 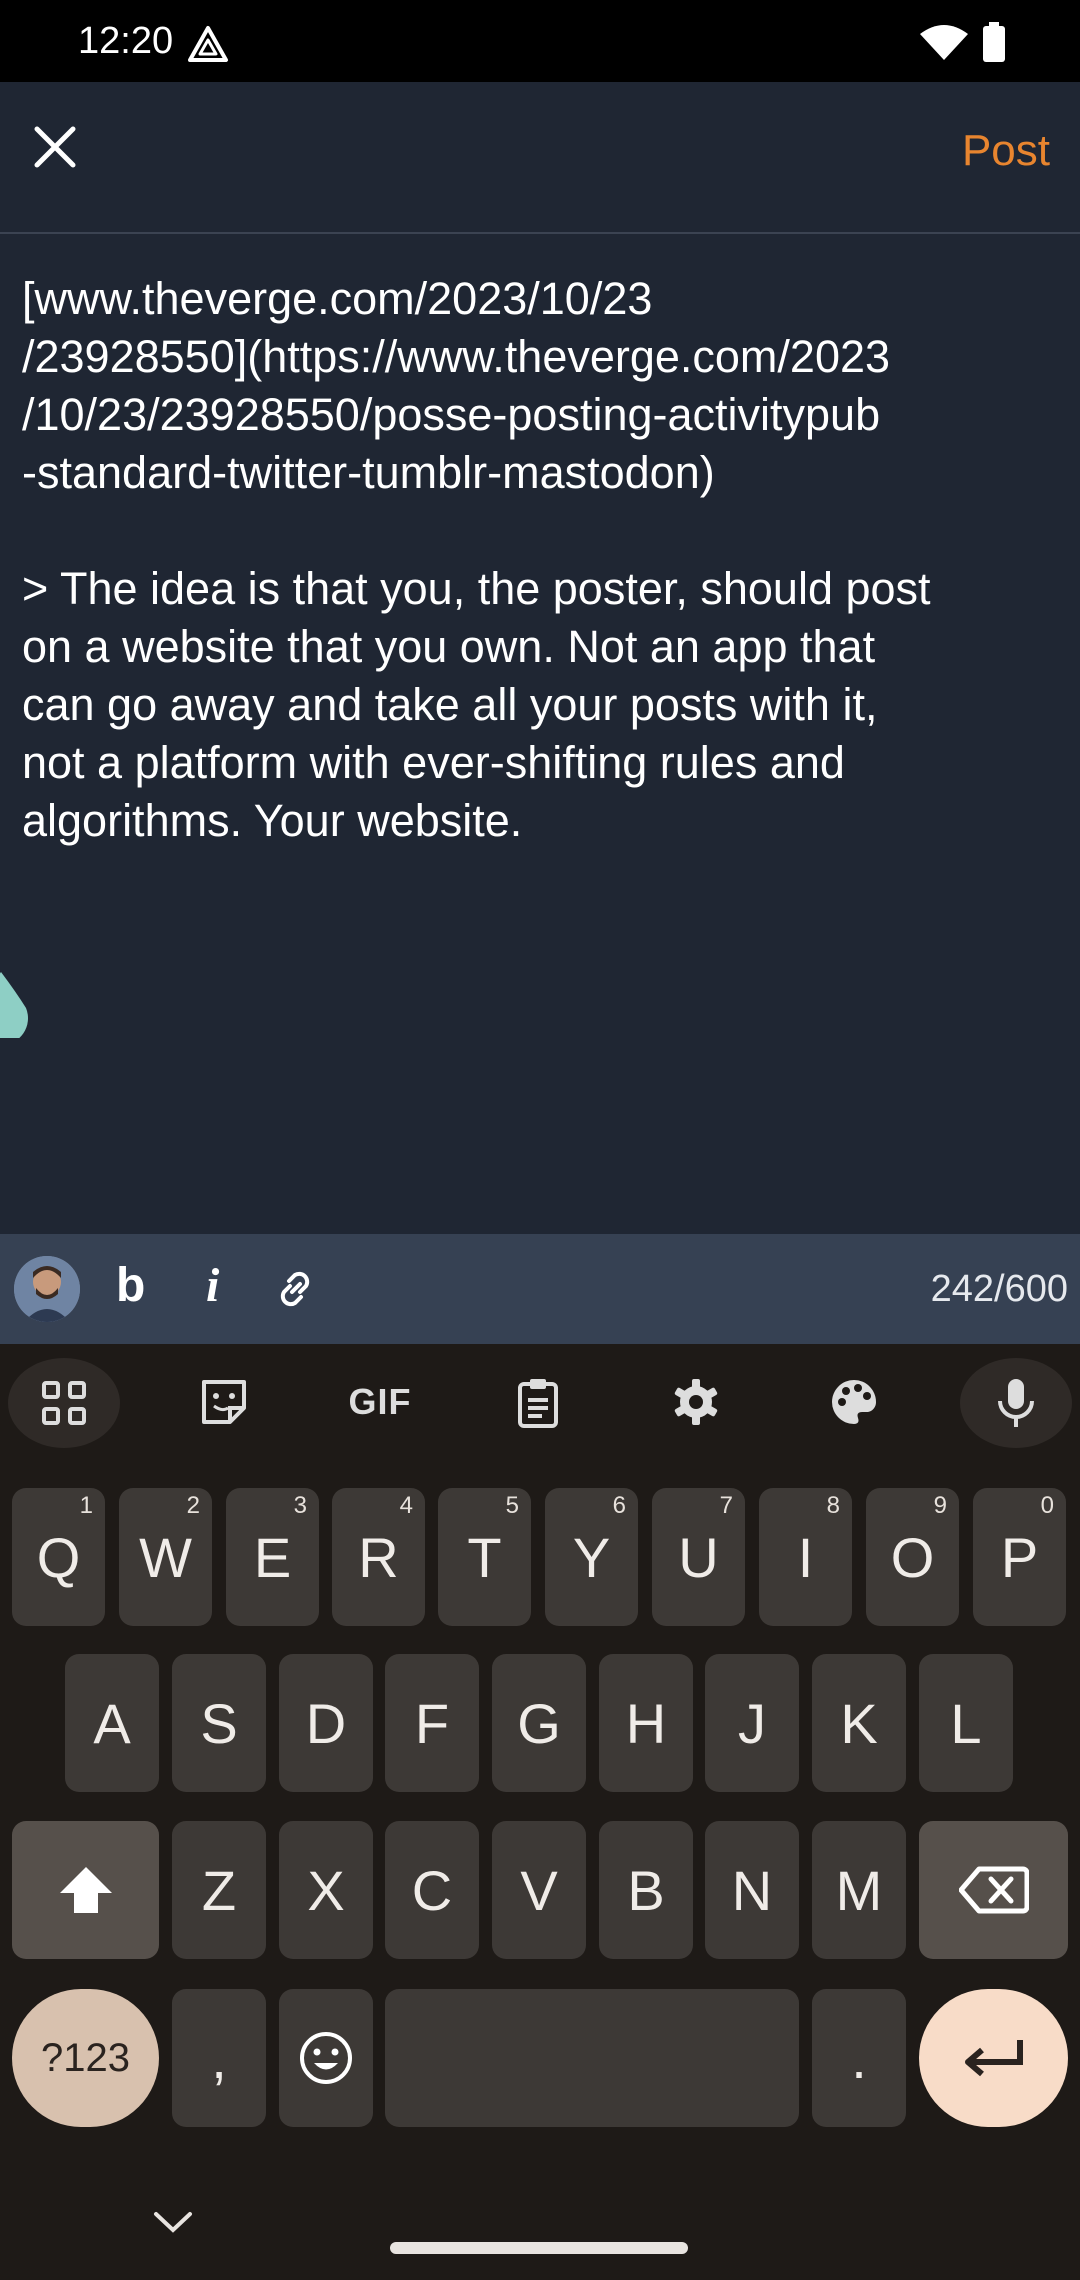 I want to click on key-j: J, so click(x=752, y=1723).